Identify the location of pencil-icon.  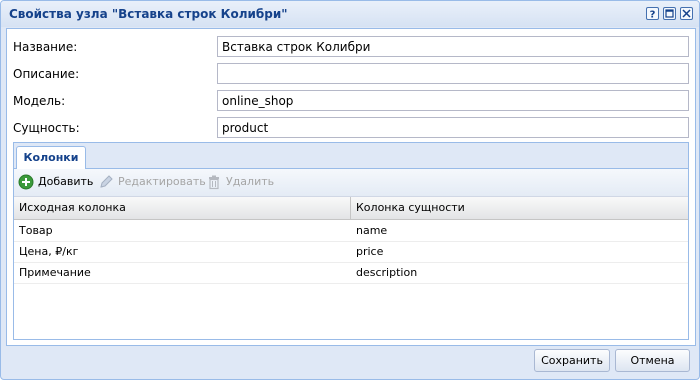
(106, 181).